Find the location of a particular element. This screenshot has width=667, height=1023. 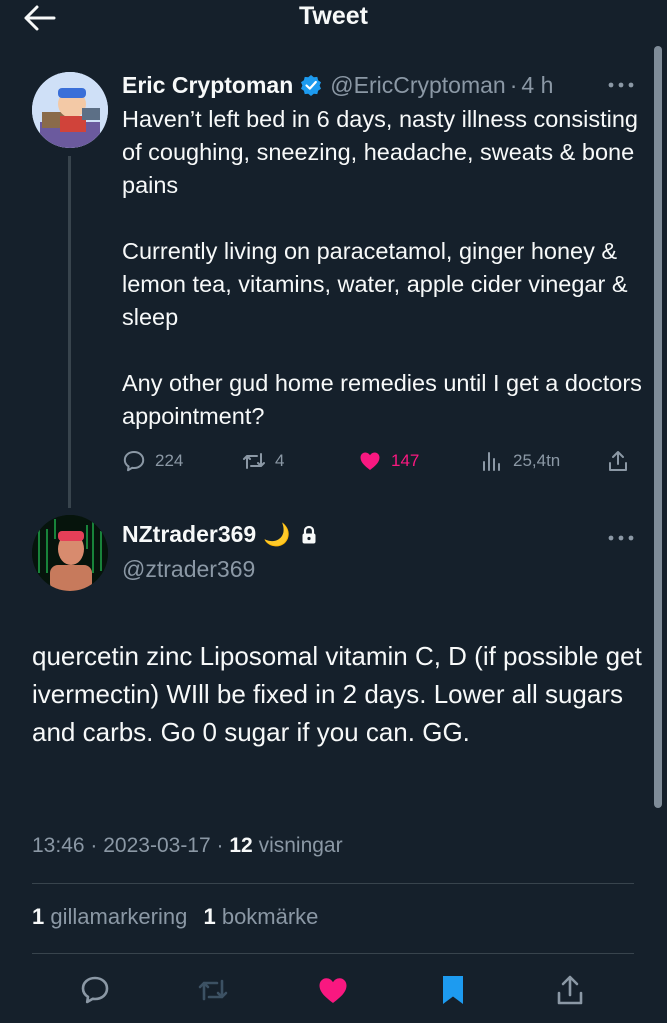

reply-metadata: 13:46 · 2023-03-17 · 12 visningar is located at coordinates (187, 846).